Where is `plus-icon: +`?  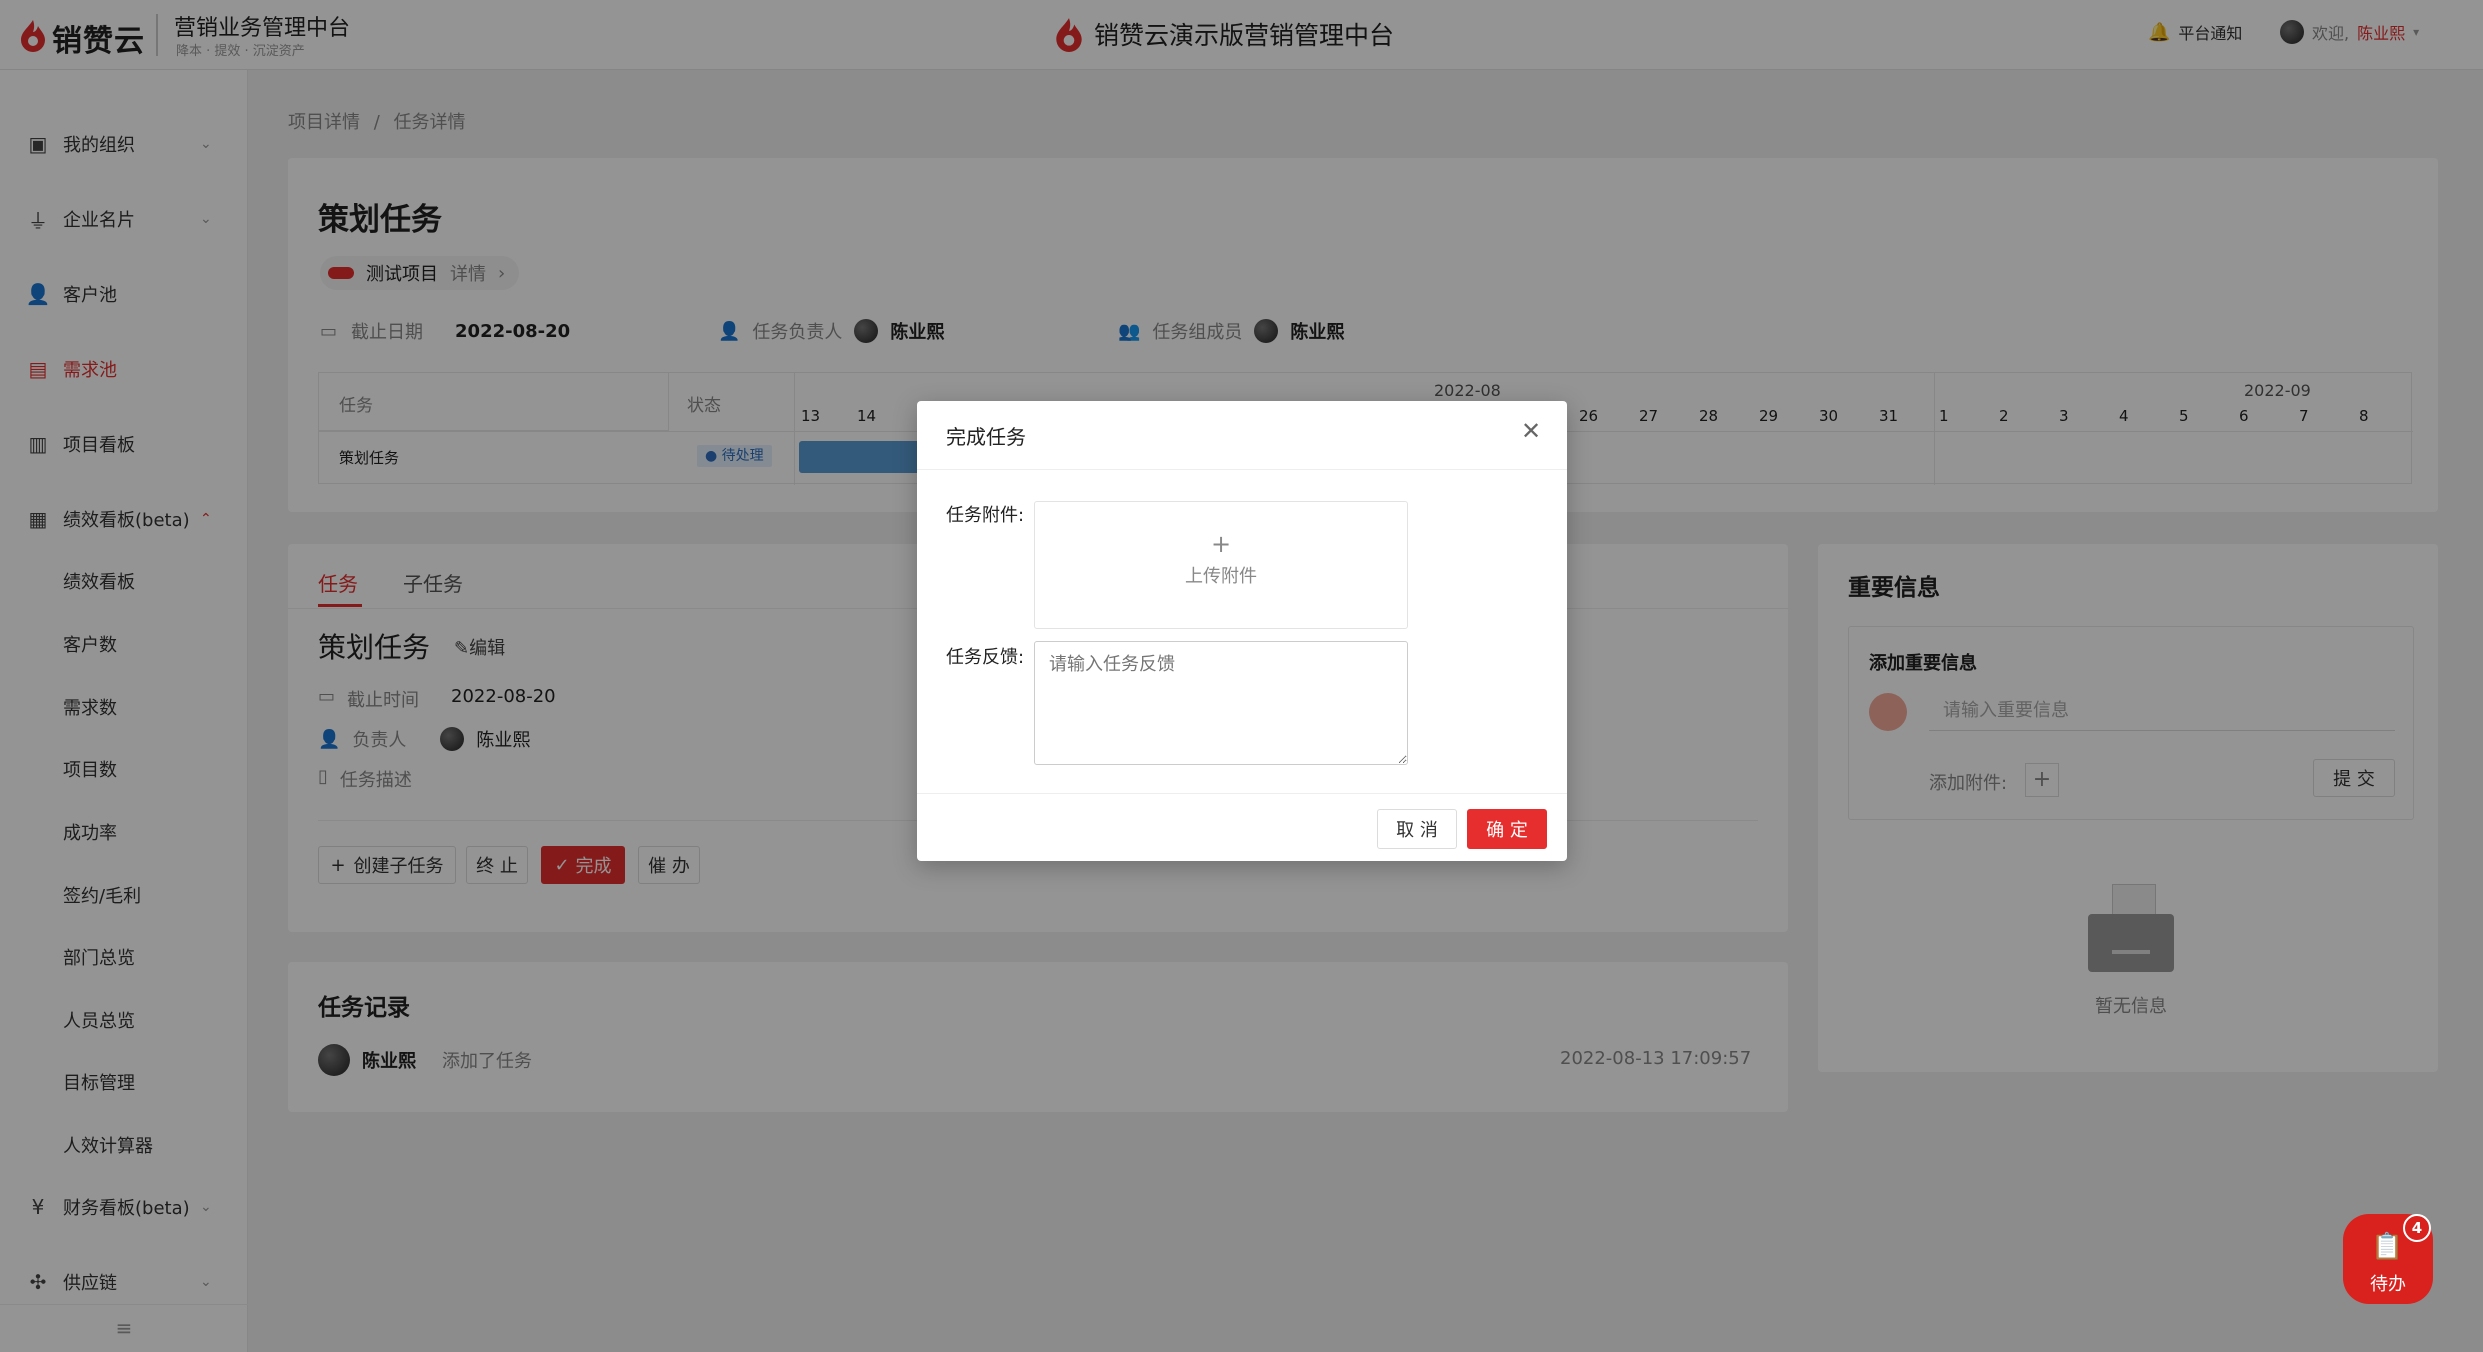 plus-icon: + is located at coordinates (1221, 544).